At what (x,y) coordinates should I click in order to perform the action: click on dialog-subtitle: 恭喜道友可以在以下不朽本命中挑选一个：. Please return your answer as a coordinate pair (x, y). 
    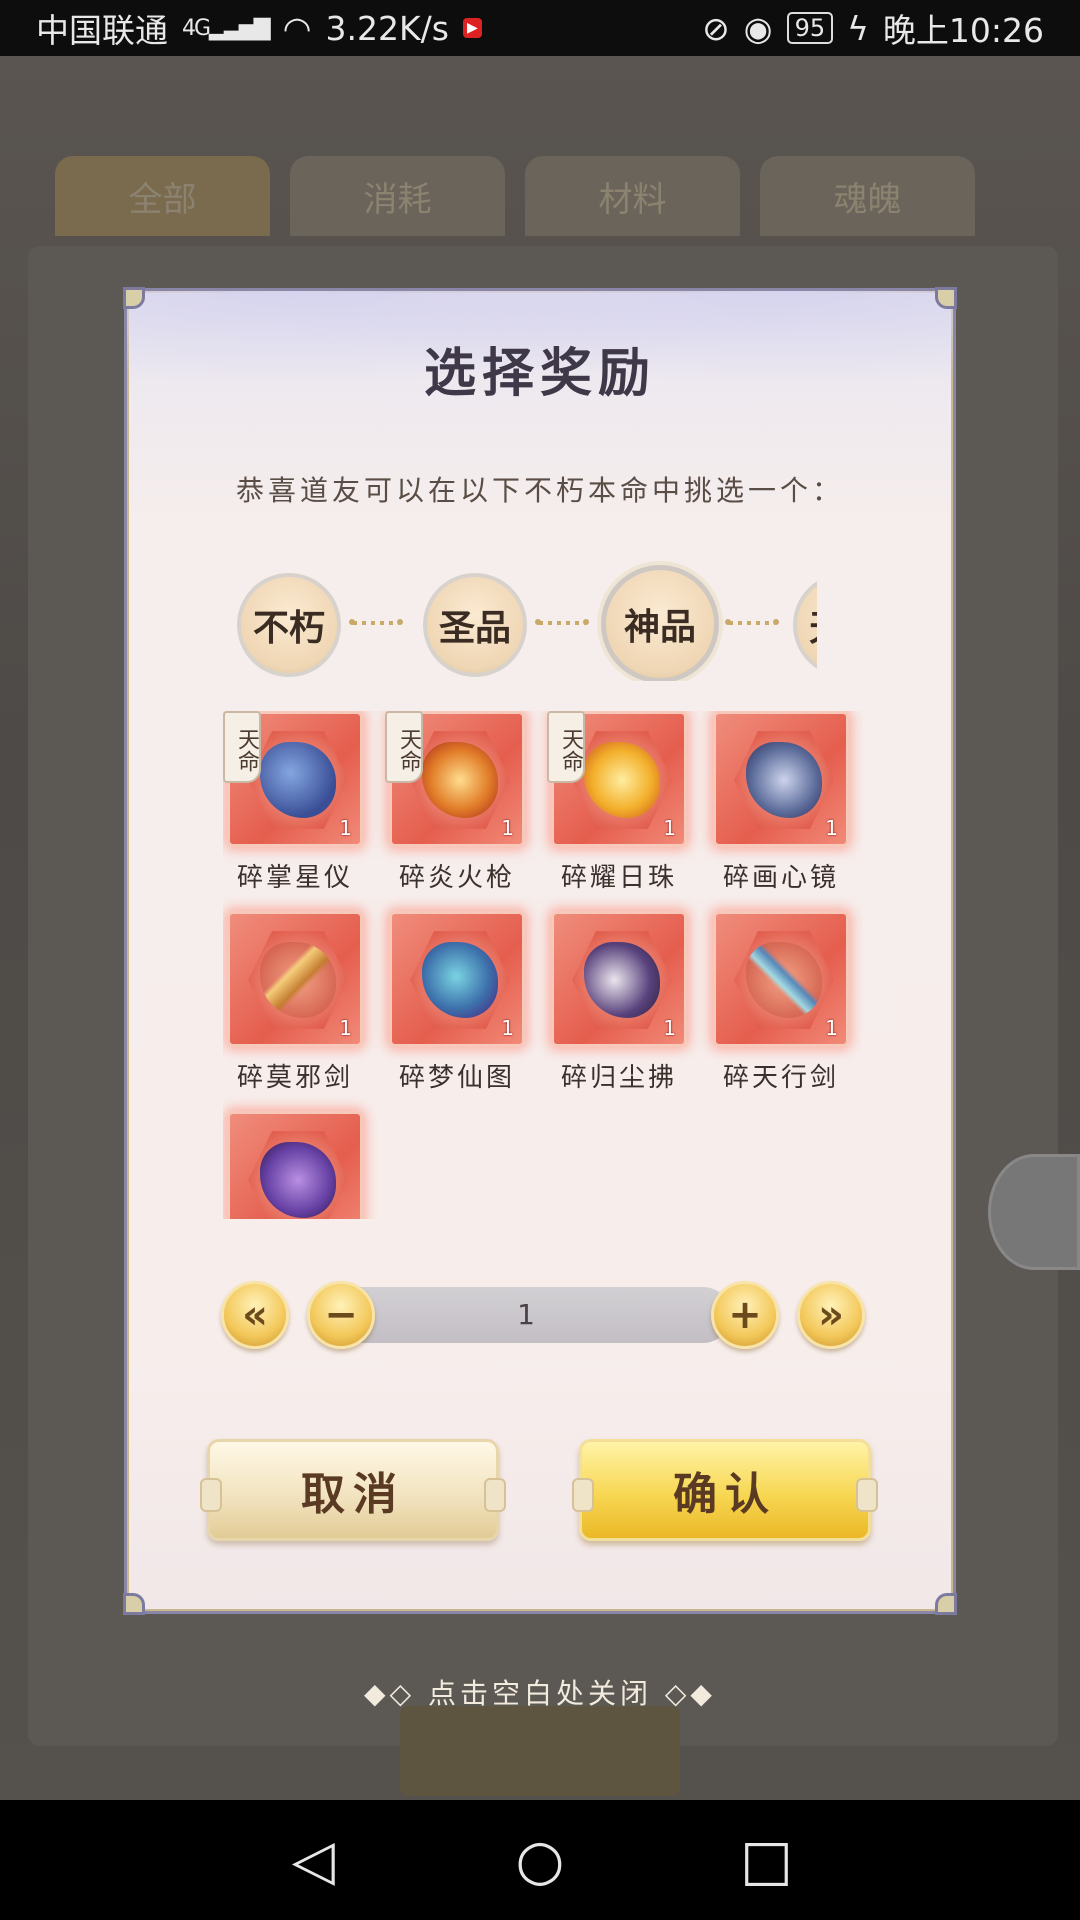
    Looking at the image, I should click on (539, 490).